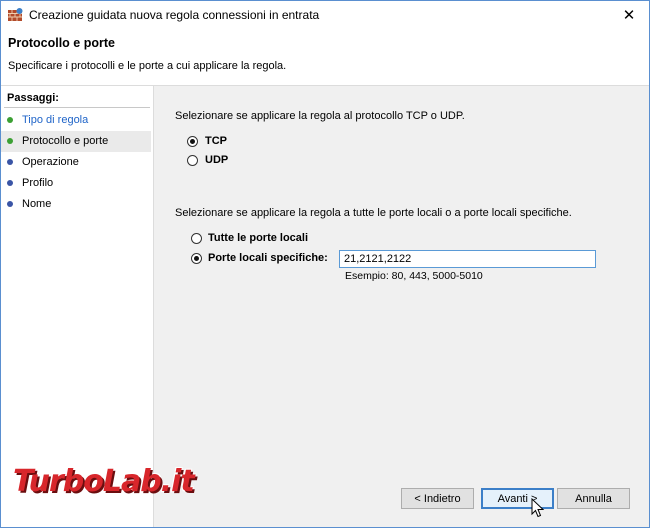 Image resolution: width=650 pixels, height=528 pixels. I want to click on all-ports-label: Tutte le porte locali, so click(258, 238).